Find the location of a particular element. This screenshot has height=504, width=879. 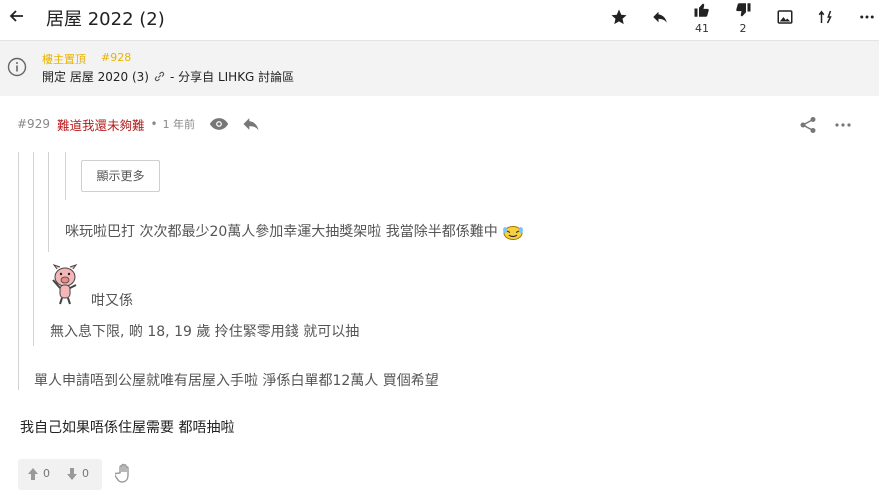

like-count: 41 is located at coordinates (702, 28).